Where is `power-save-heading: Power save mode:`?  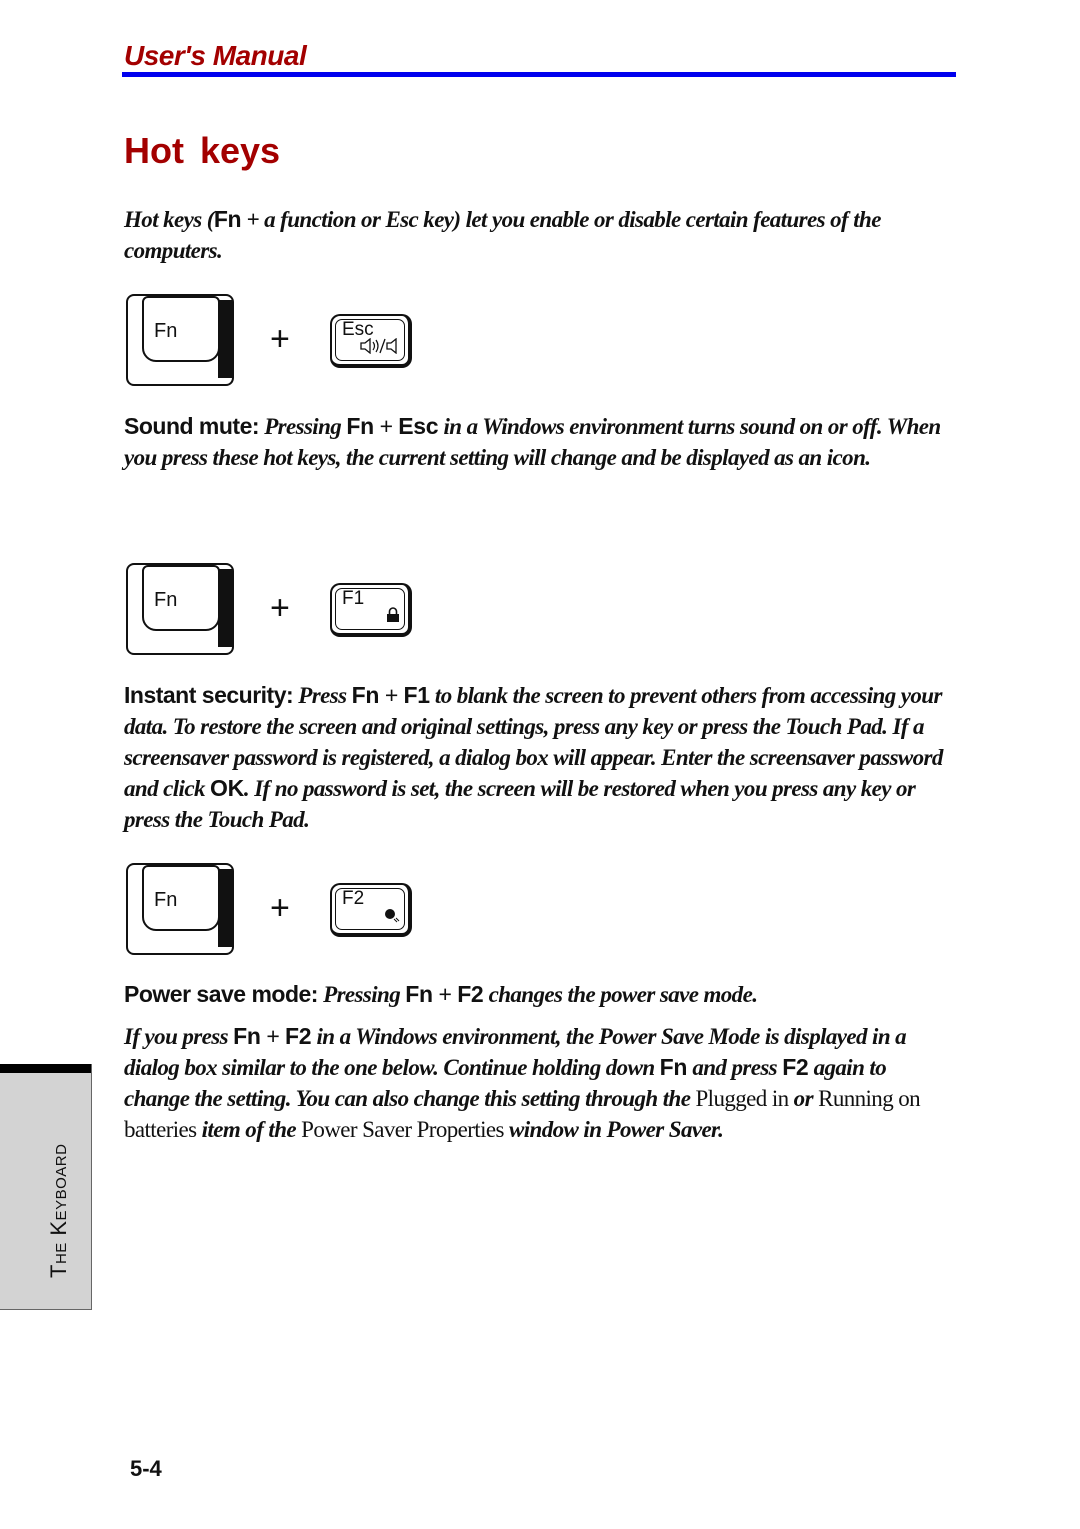
power-save-heading: Power save mode: is located at coordinates (221, 994).